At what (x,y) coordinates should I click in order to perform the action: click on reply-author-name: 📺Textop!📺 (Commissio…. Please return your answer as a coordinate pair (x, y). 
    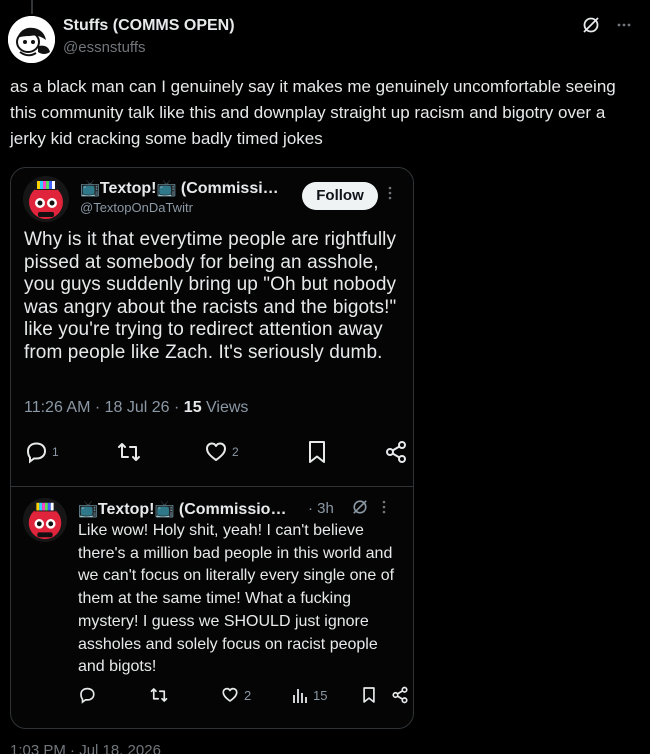
    Looking at the image, I should click on (182, 509).